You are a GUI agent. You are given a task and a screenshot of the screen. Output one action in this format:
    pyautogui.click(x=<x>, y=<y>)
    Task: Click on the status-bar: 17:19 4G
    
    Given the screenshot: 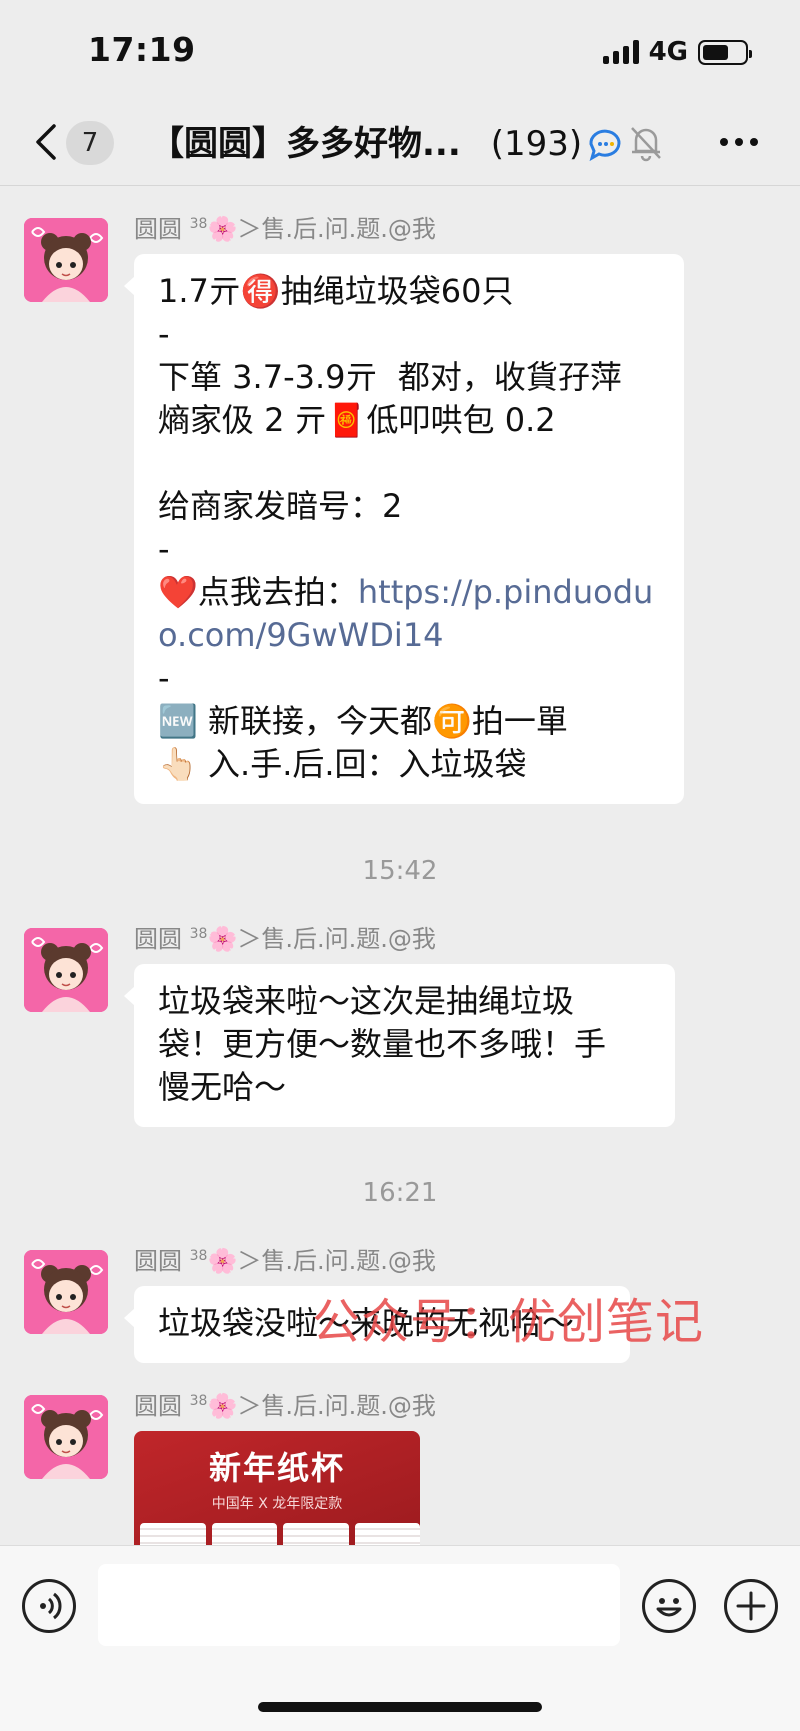 What is the action you would take?
    pyautogui.click(x=400, y=50)
    